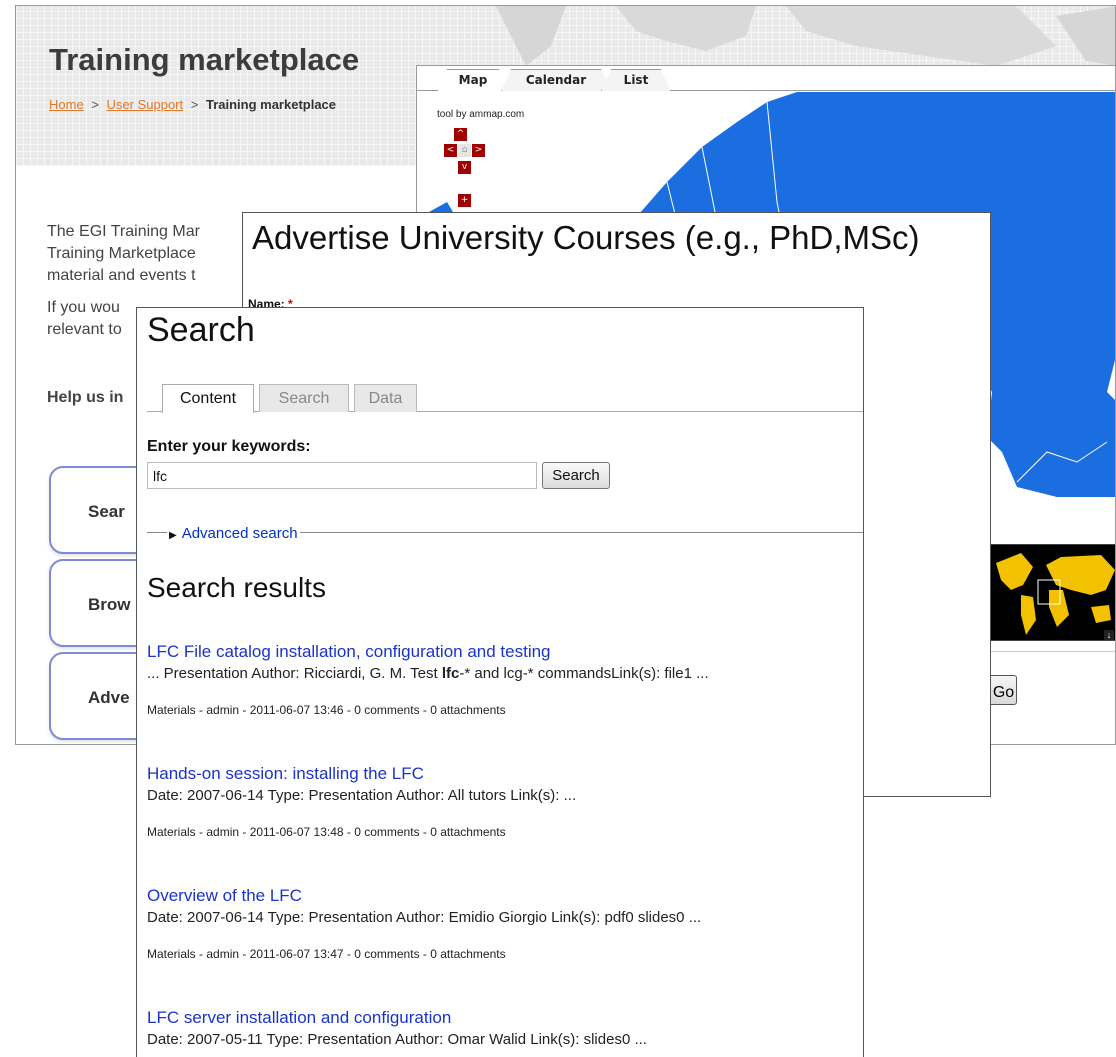 The height and width of the screenshot is (1057, 1116). What do you see at coordinates (464, 200) in the screenshot?
I see `zoom-in-icon: +` at bounding box center [464, 200].